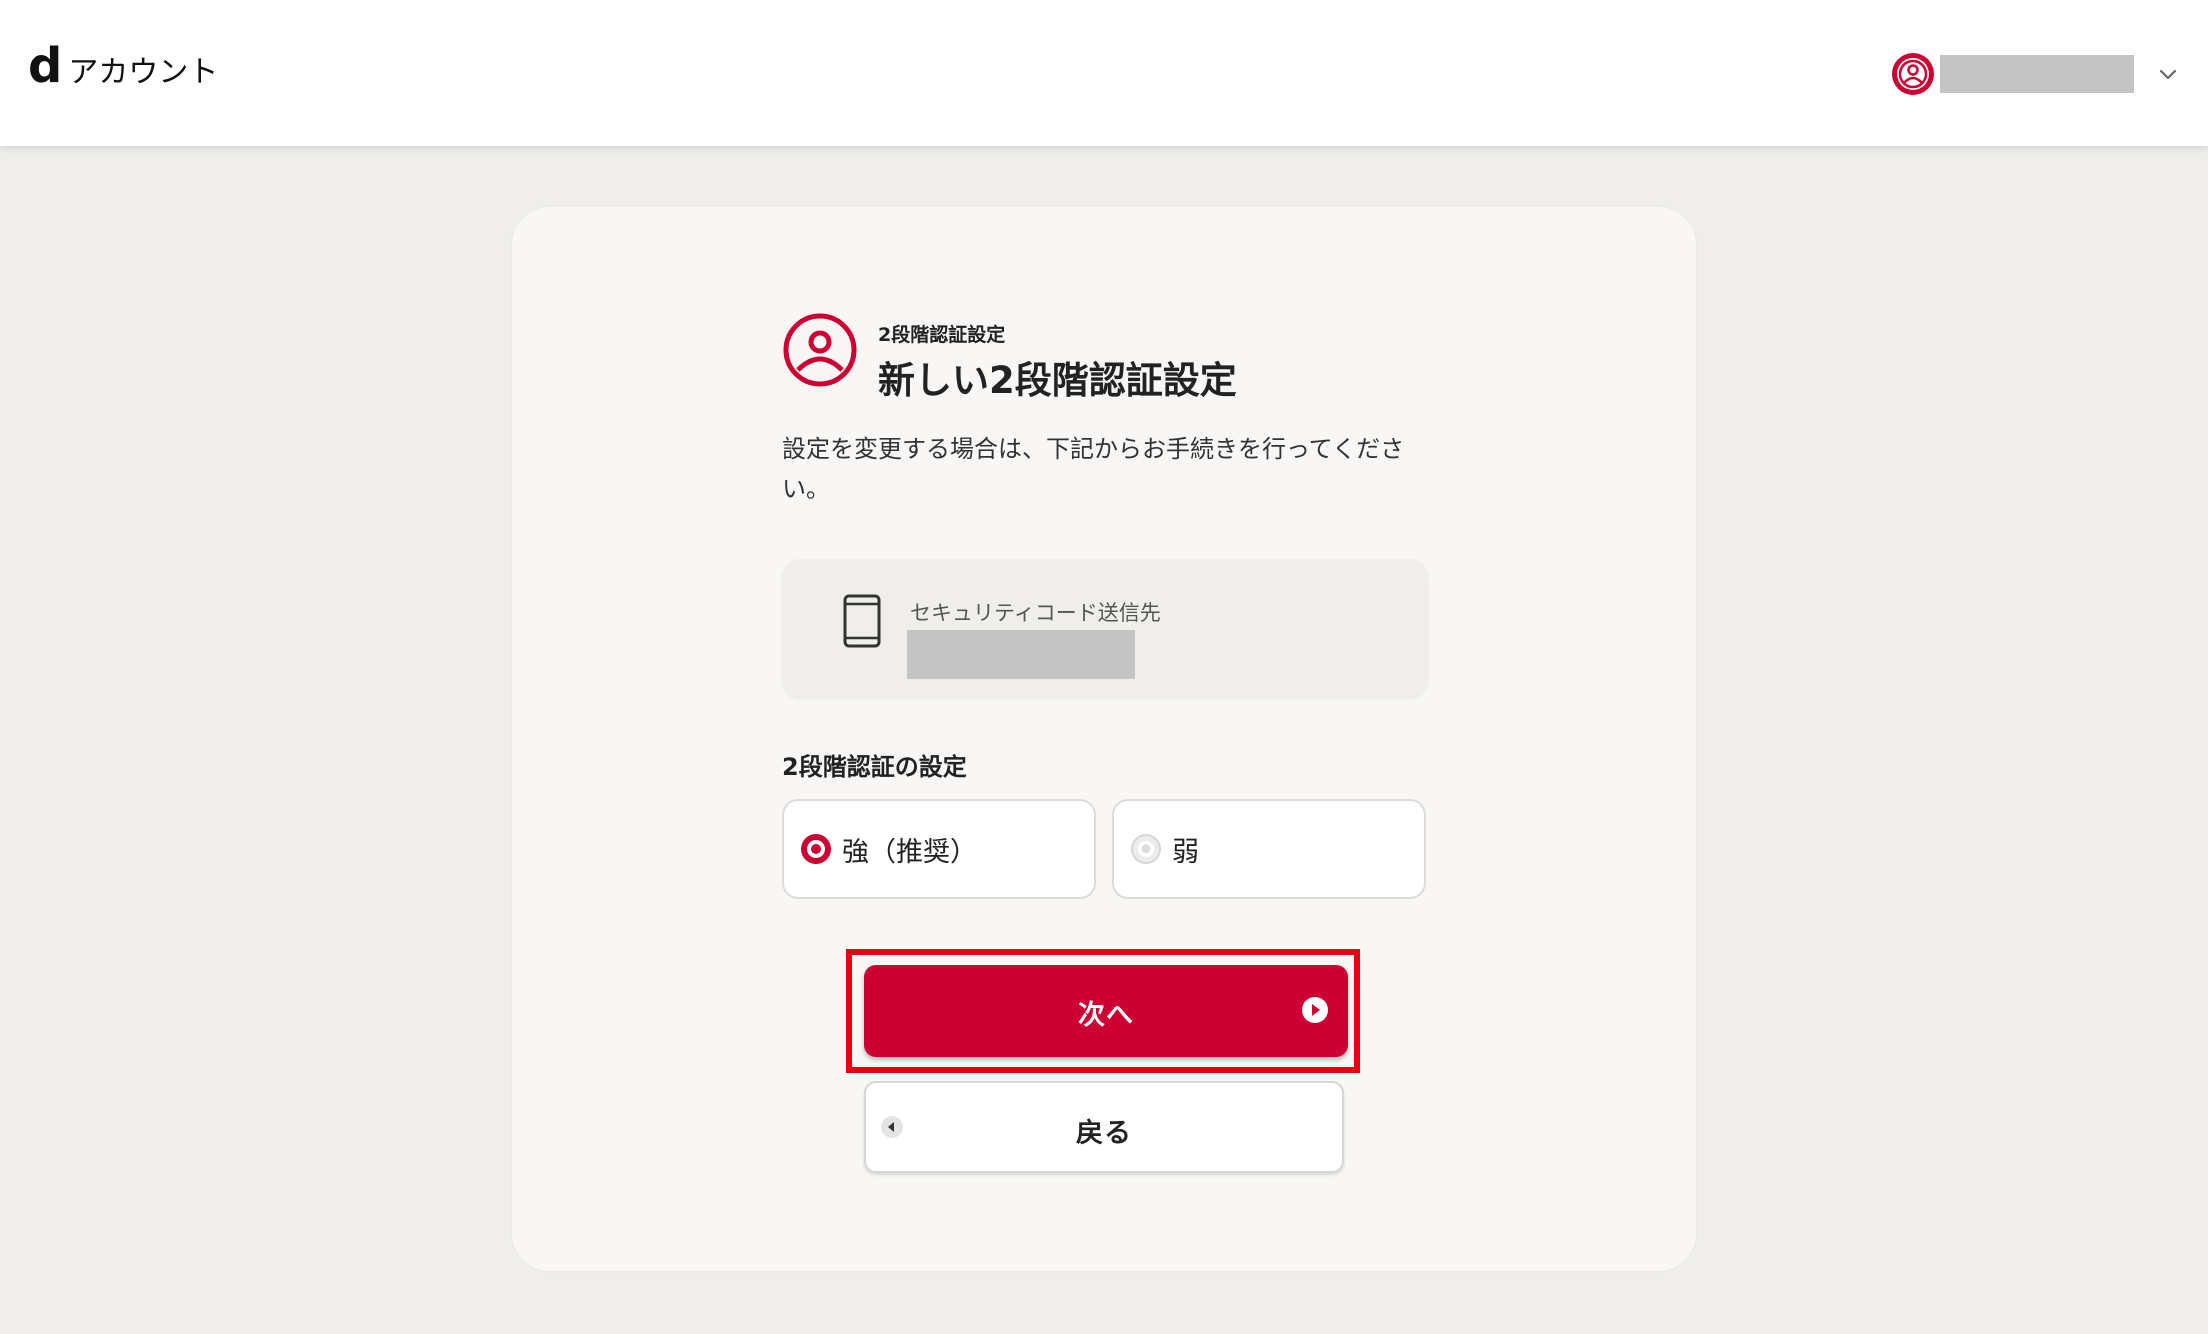  I want to click on site-header: d アカウント, so click(1104, 73).